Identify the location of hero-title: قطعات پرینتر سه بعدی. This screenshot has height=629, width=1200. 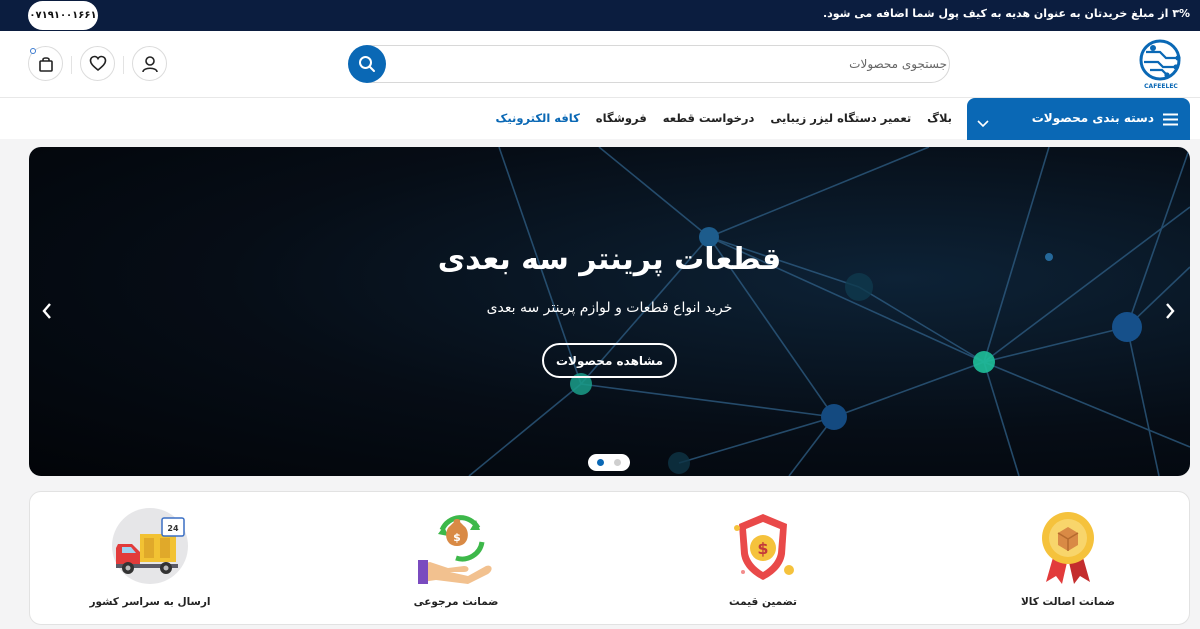
(609, 259).